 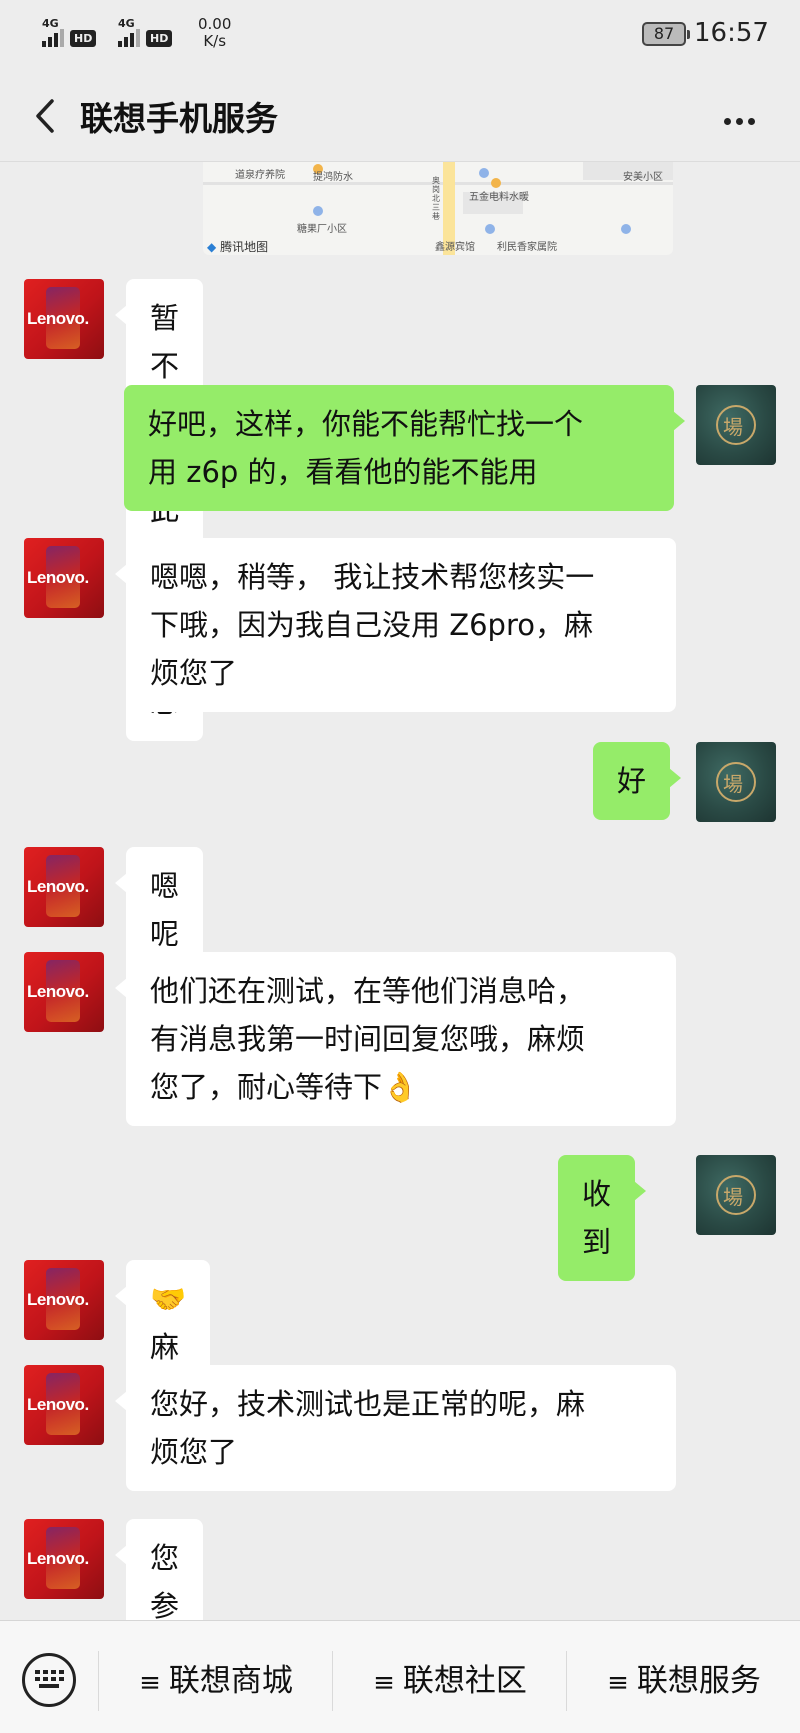 What do you see at coordinates (400, 116) in the screenshot?
I see `chat-header: 联想手机服务` at bounding box center [400, 116].